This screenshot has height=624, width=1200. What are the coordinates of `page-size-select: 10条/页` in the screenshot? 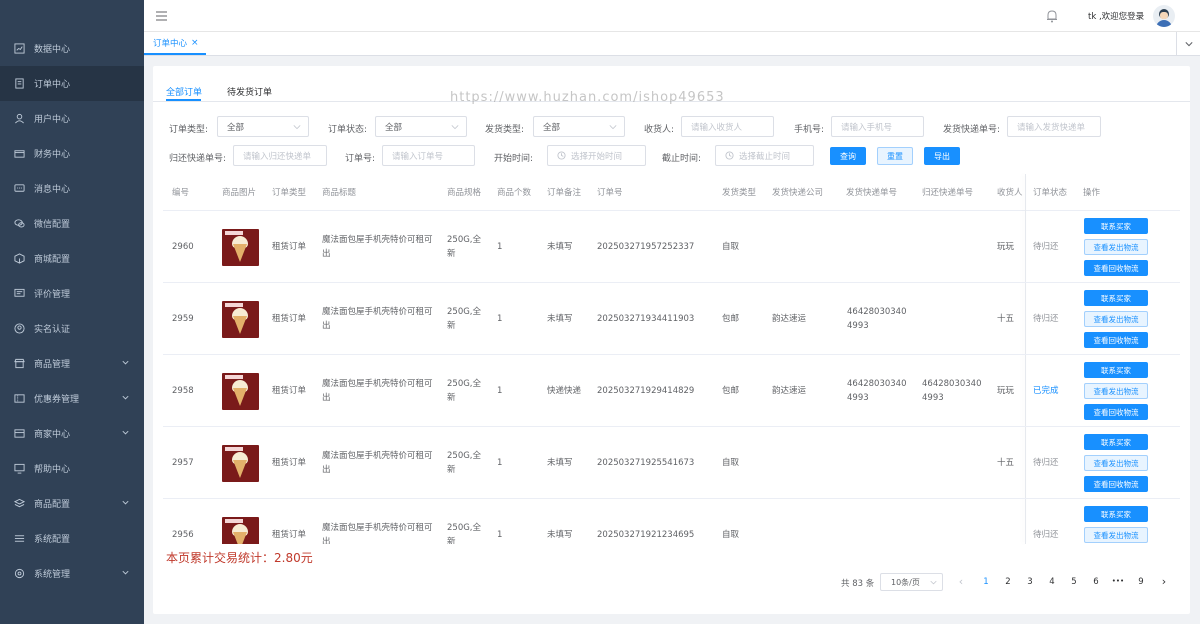 It's located at (911, 582).